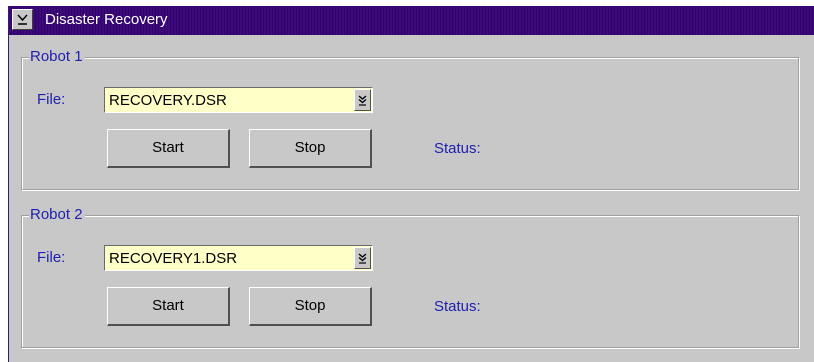 This screenshot has width=814, height=362. I want to click on robot-2-file-label: File:, so click(51, 257).